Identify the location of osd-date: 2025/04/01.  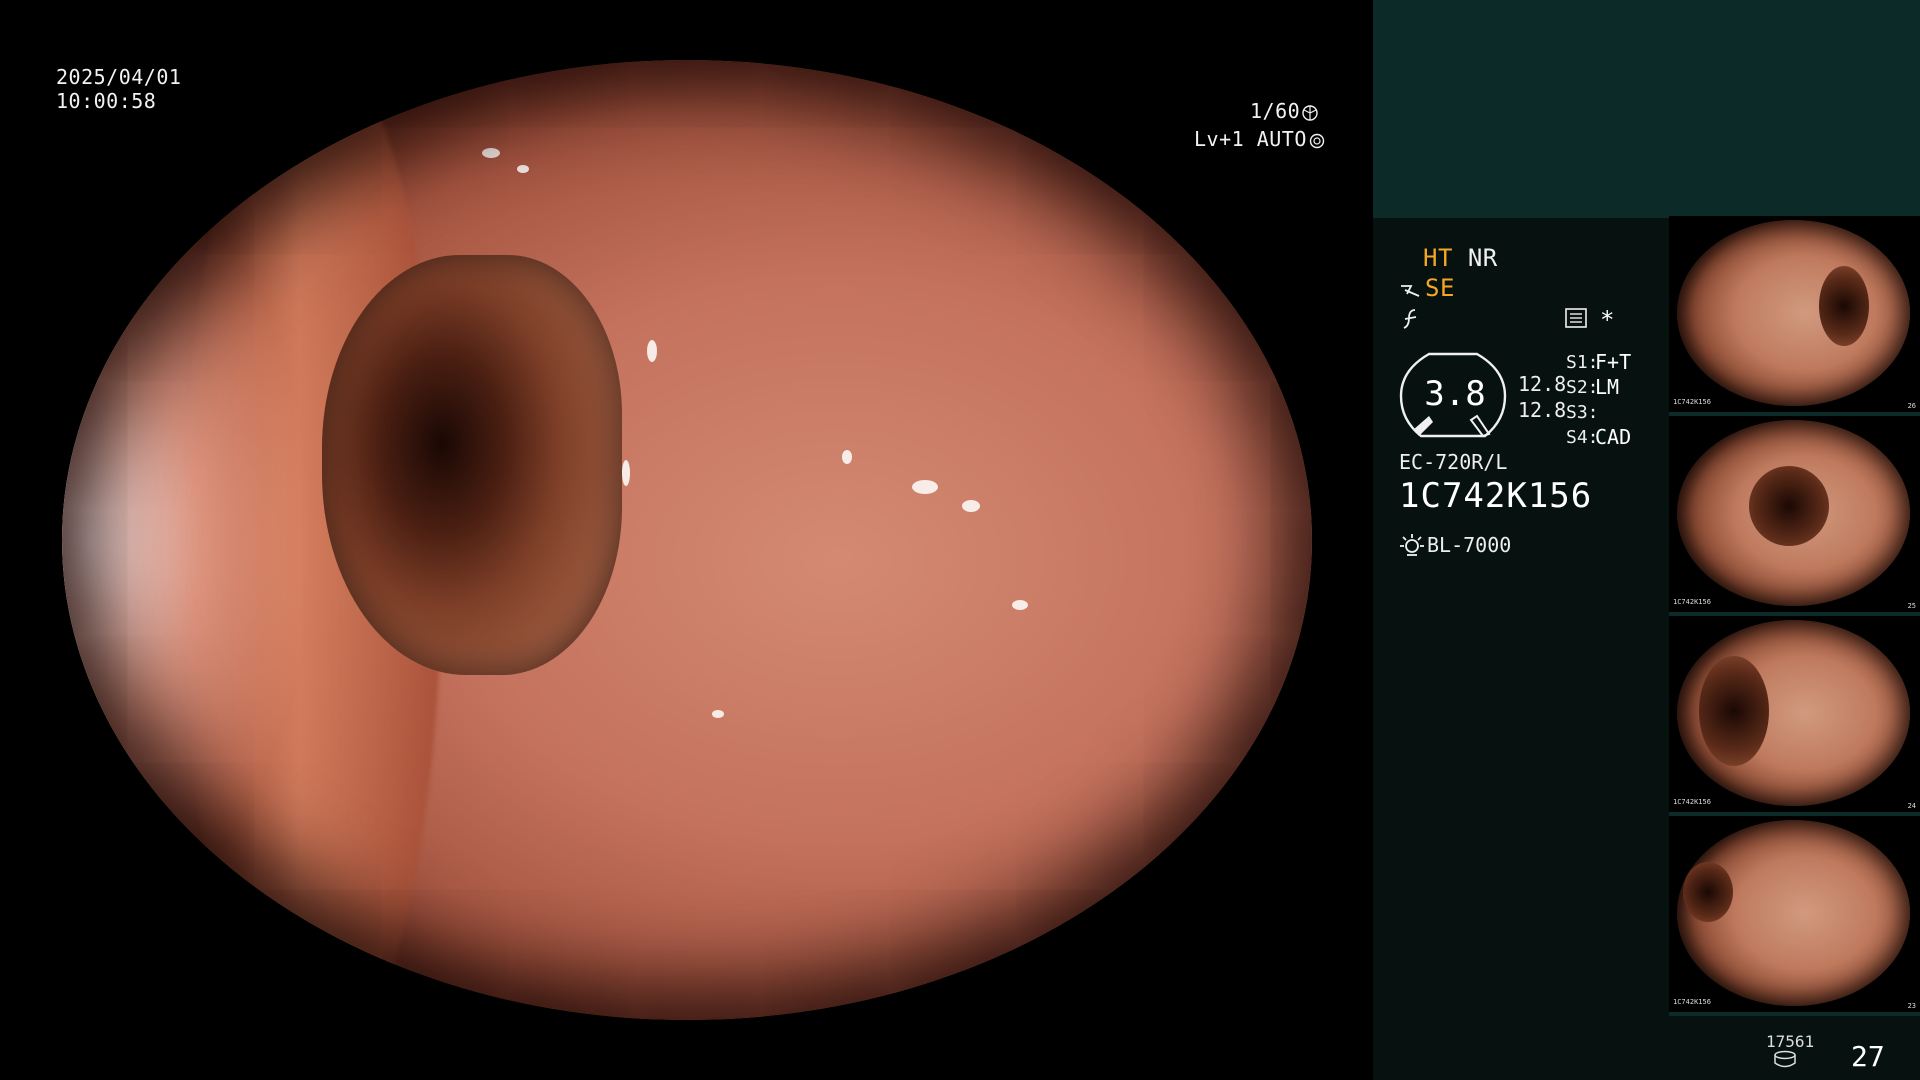
(119, 77).